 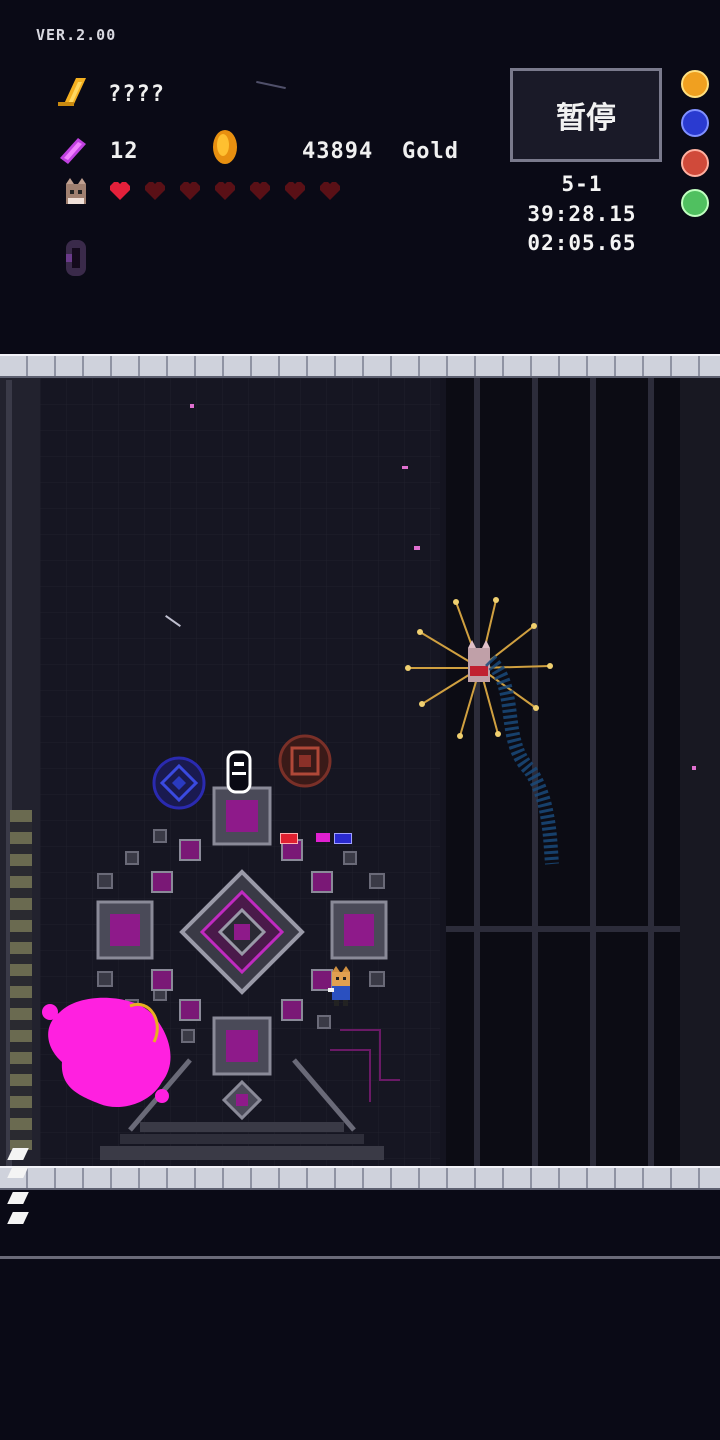 What do you see at coordinates (521, 760) in the screenshot?
I see `enemy-trail` at bounding box center [521, 760].